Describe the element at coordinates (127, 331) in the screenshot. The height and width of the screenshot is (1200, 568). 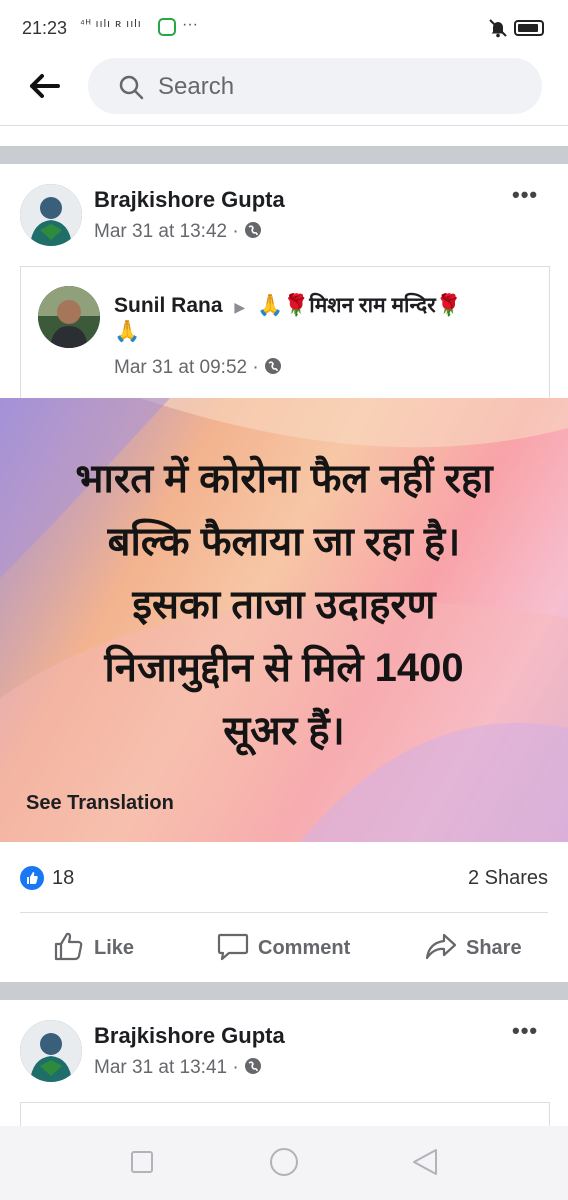
I see `shared-group-name-cont: 🙏` at that location.